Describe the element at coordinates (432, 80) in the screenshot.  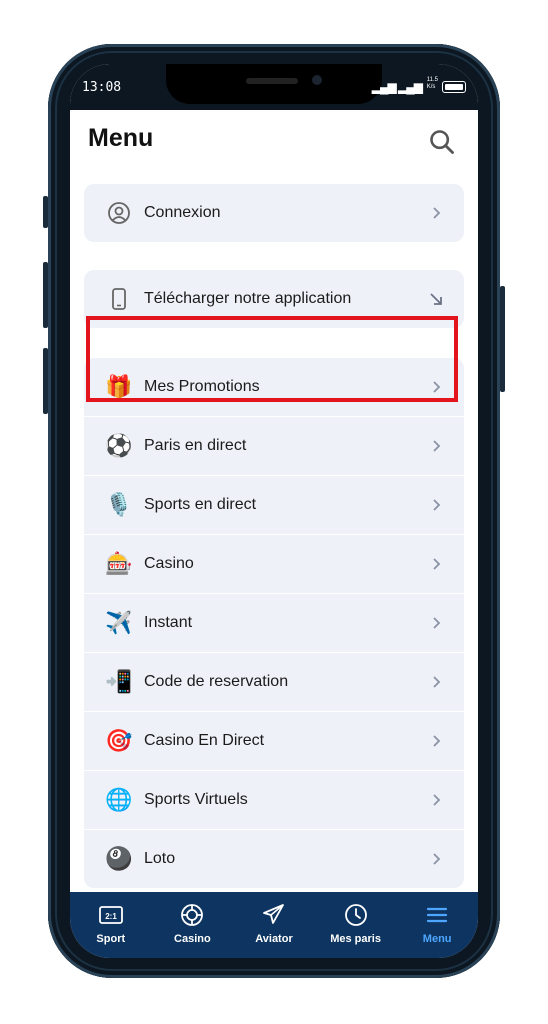
I see `network-speed-value: 11.5` at that location.